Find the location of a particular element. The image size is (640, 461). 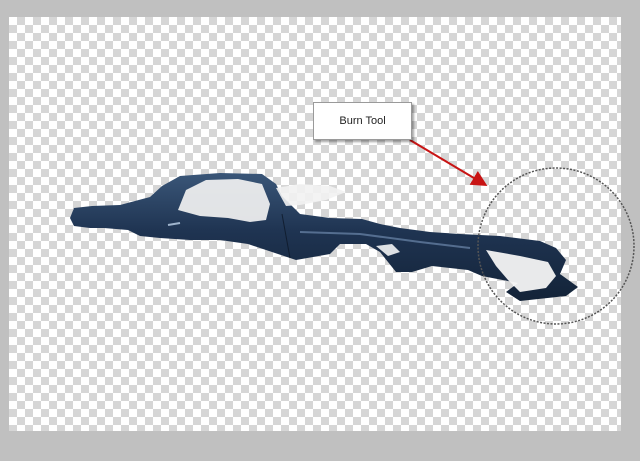

callout-label: Burn Tool is located at coordinates (362, 121).